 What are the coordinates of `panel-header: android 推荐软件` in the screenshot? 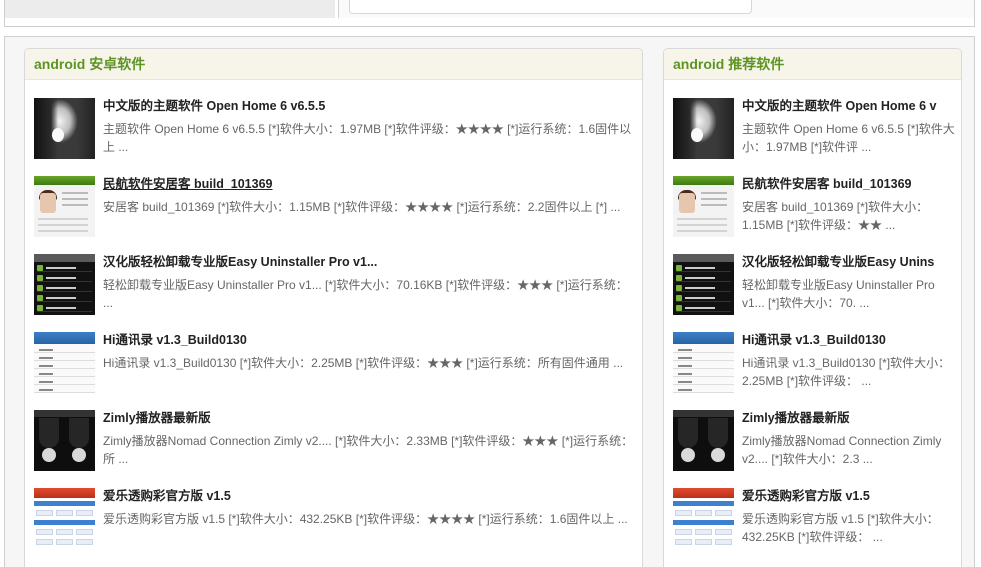 It's located at (812, 64).